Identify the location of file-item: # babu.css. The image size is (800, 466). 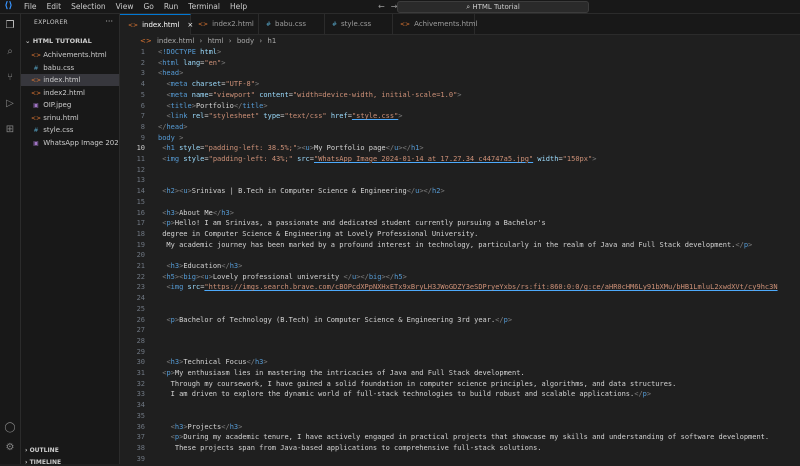
(70, 68).